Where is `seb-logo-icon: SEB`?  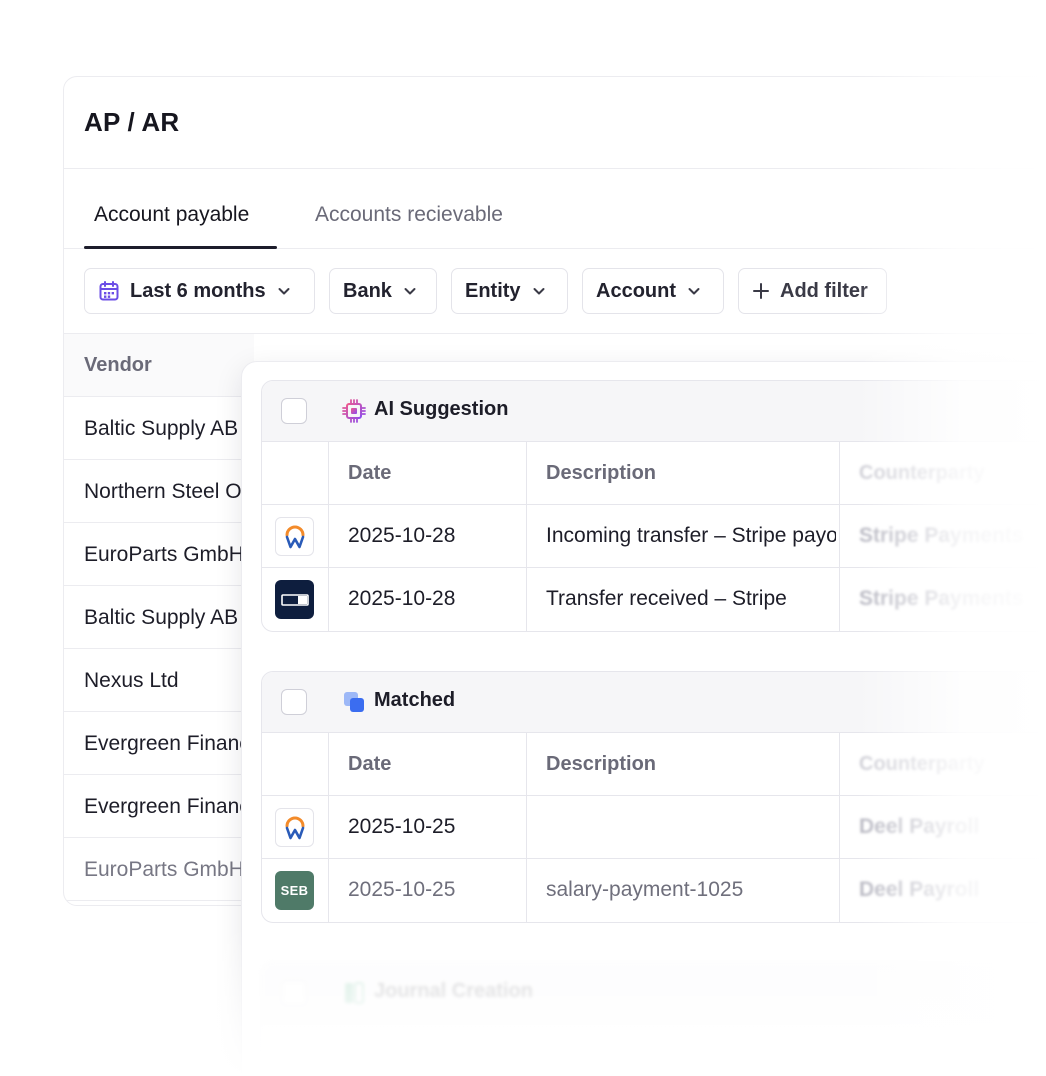 seb-logo-icon: SEB is located at coordinates (294, 890).